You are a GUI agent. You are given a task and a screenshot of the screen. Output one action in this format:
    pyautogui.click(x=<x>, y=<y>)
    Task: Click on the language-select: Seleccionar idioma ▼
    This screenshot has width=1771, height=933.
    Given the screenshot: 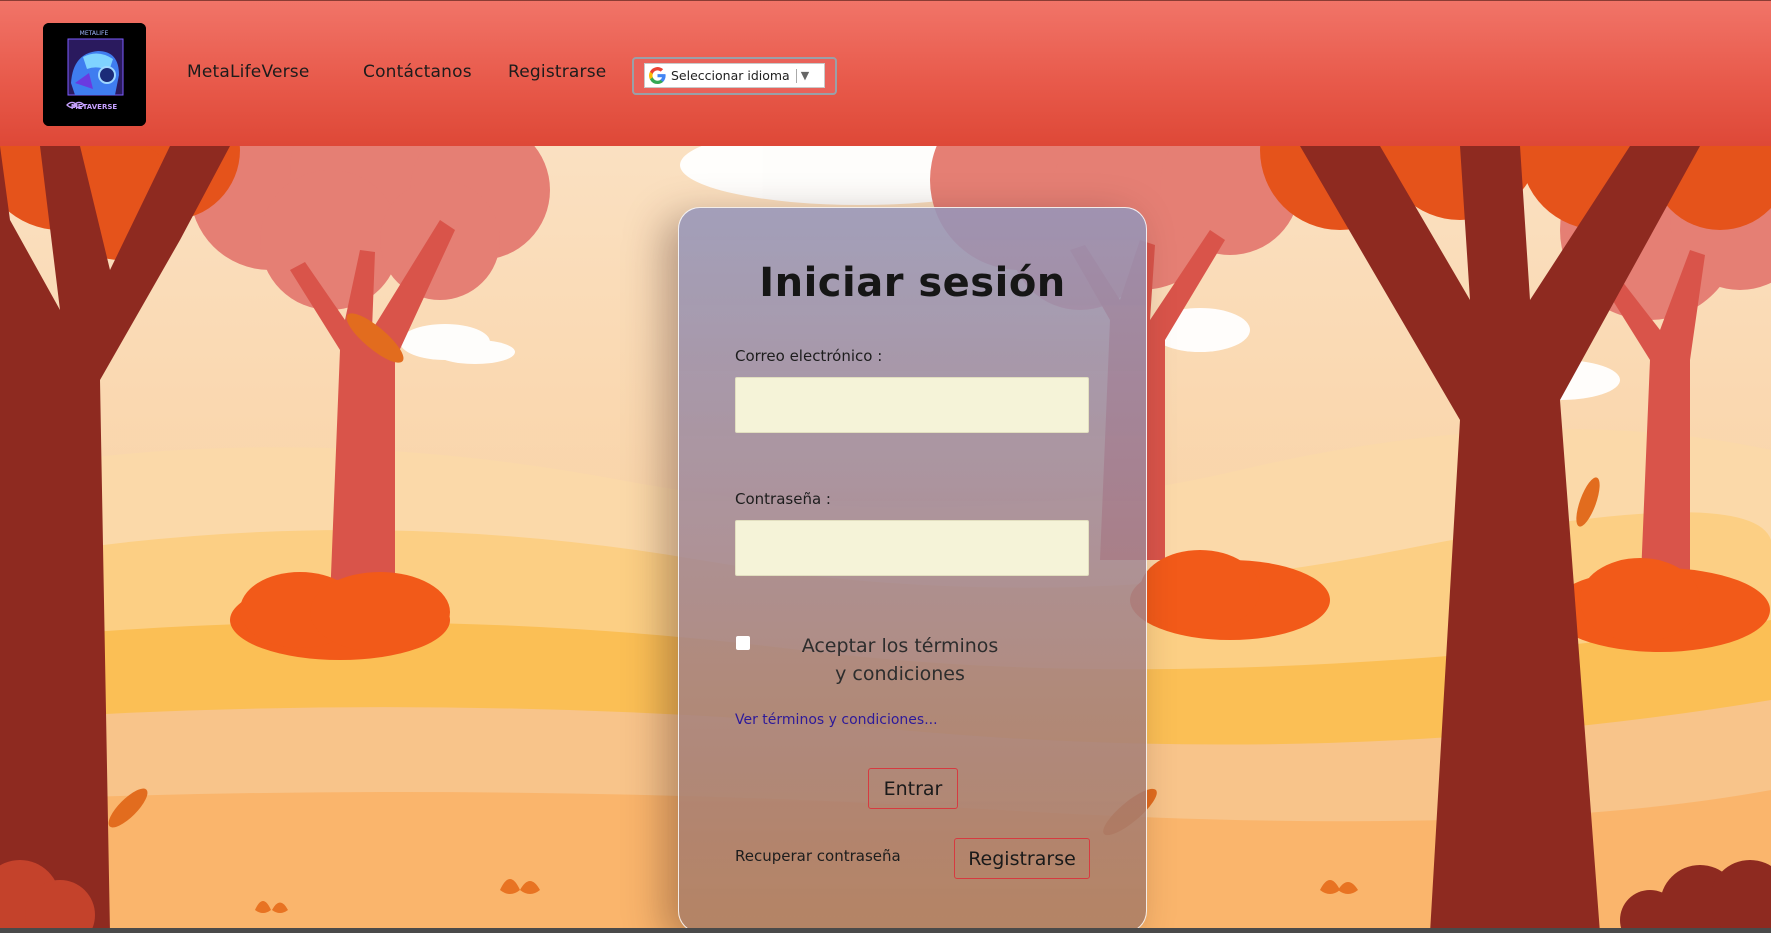 What is the action you would take?
    pyautogui.click(x=734, y=75)
    